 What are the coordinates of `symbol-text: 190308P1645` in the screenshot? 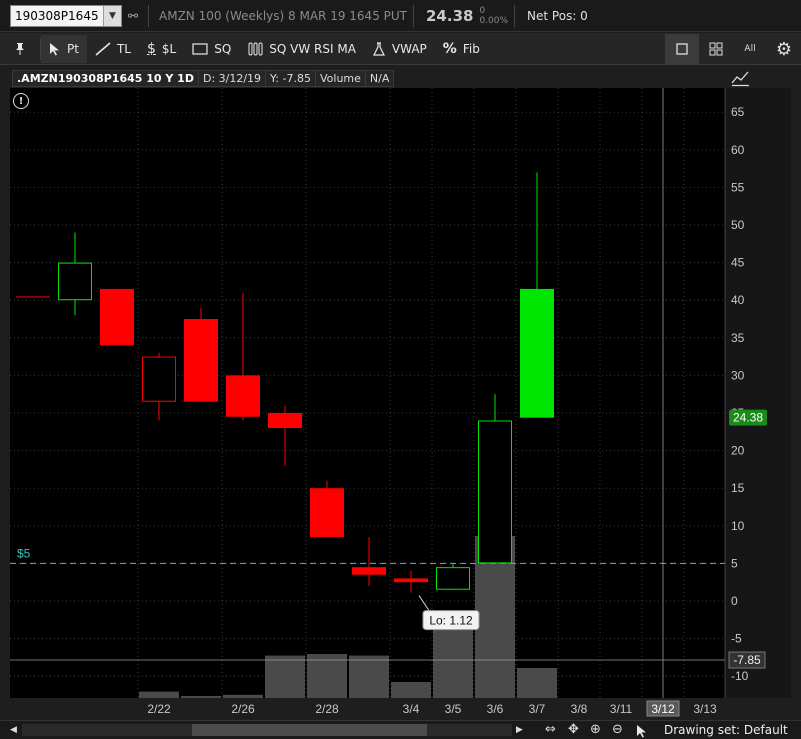 It's located at (57, 15).